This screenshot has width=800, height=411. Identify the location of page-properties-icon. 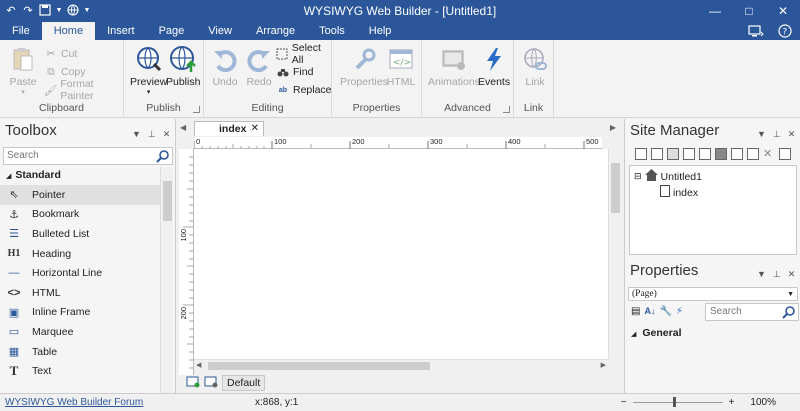
(673, 154).